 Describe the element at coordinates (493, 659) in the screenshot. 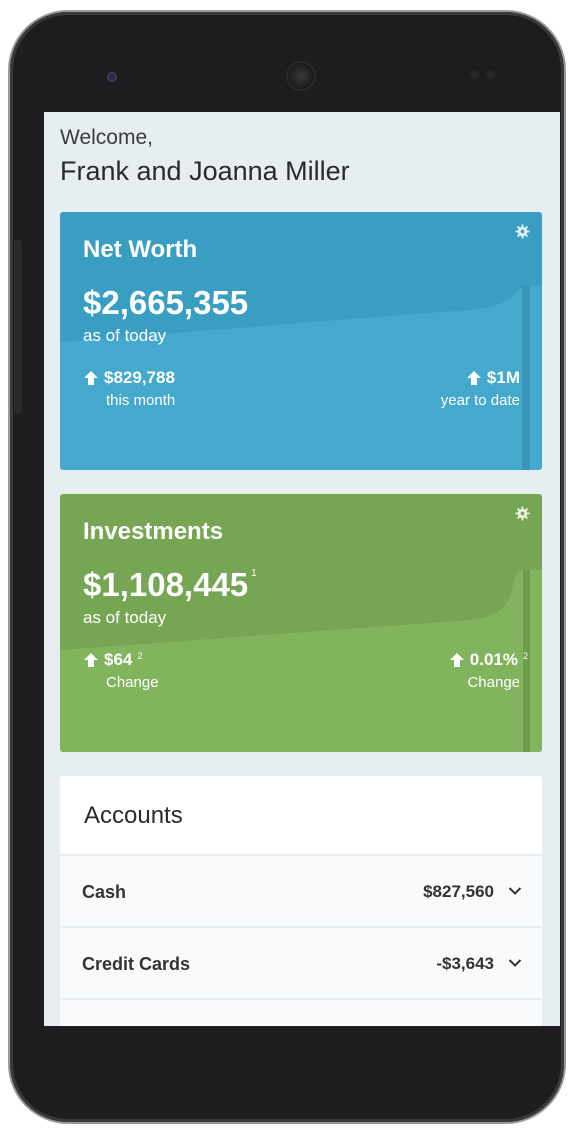

I see `change-pct-value: 0.01%` at that location.